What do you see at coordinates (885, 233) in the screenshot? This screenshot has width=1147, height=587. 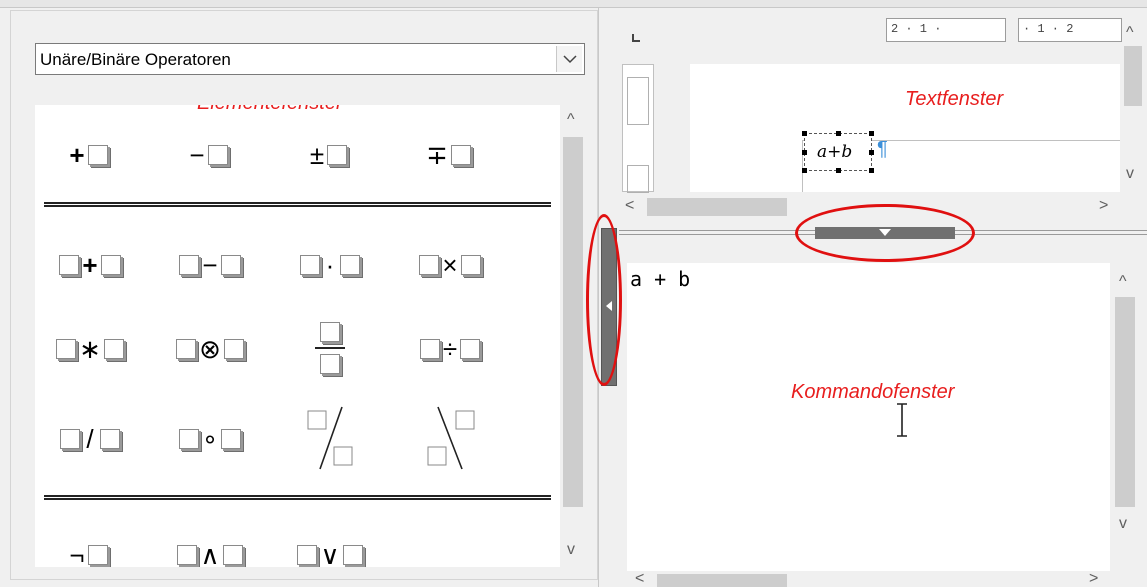 I see `annotation-ellipse-horizontal` at bounding box center [885, 233].